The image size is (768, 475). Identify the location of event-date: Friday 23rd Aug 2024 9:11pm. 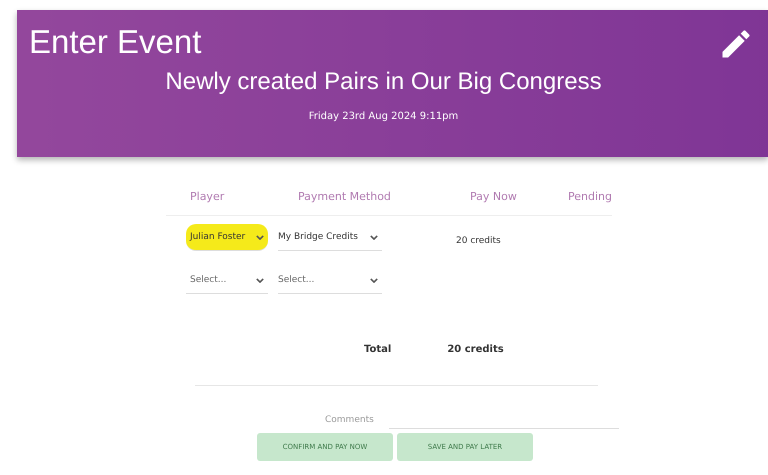
(384, 116).